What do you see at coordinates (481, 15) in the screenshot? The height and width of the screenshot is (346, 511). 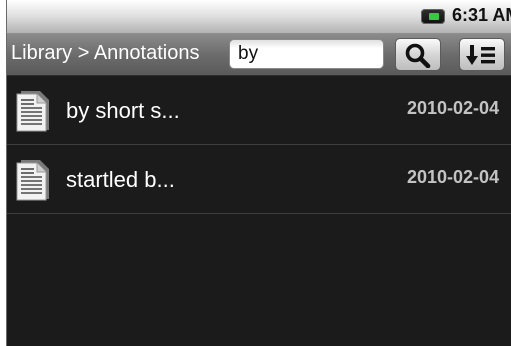 I see `status-time: 6:31 AM` at bounding box center [481, 15].